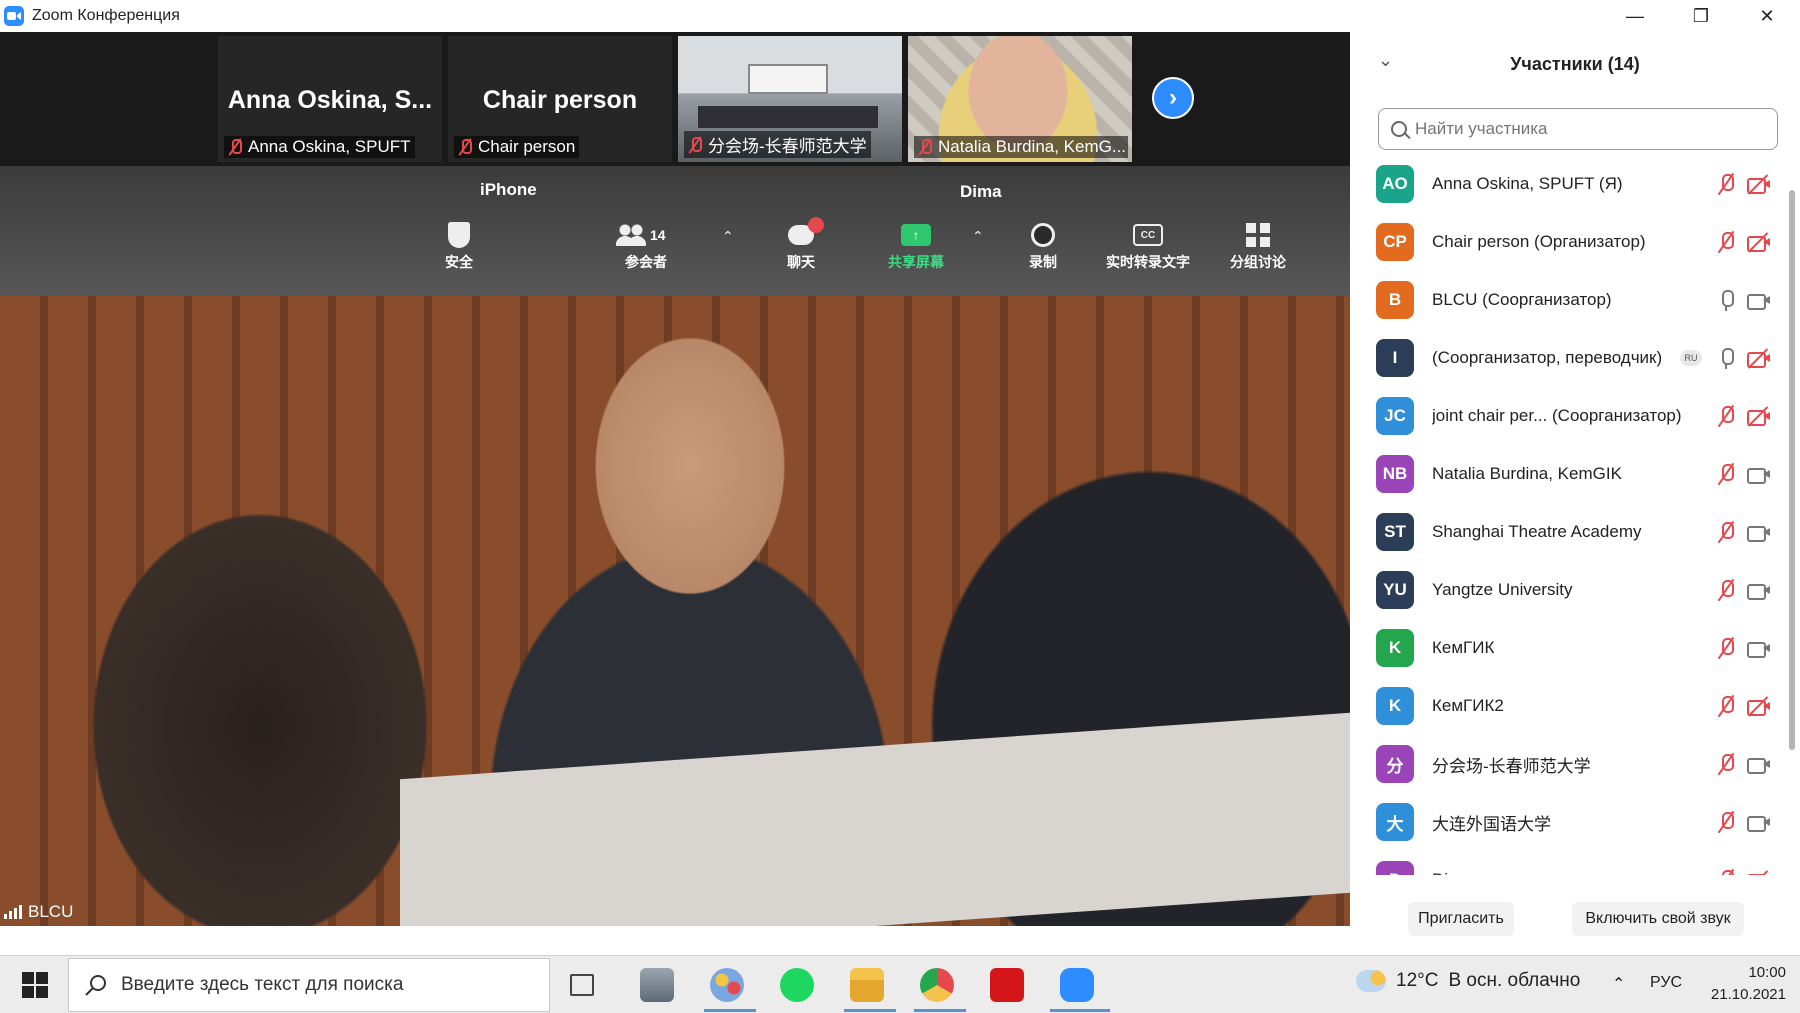 This screenshot has width=1800, height=1013. I want to click on clock-time: 10:00, so click(1767, 972).